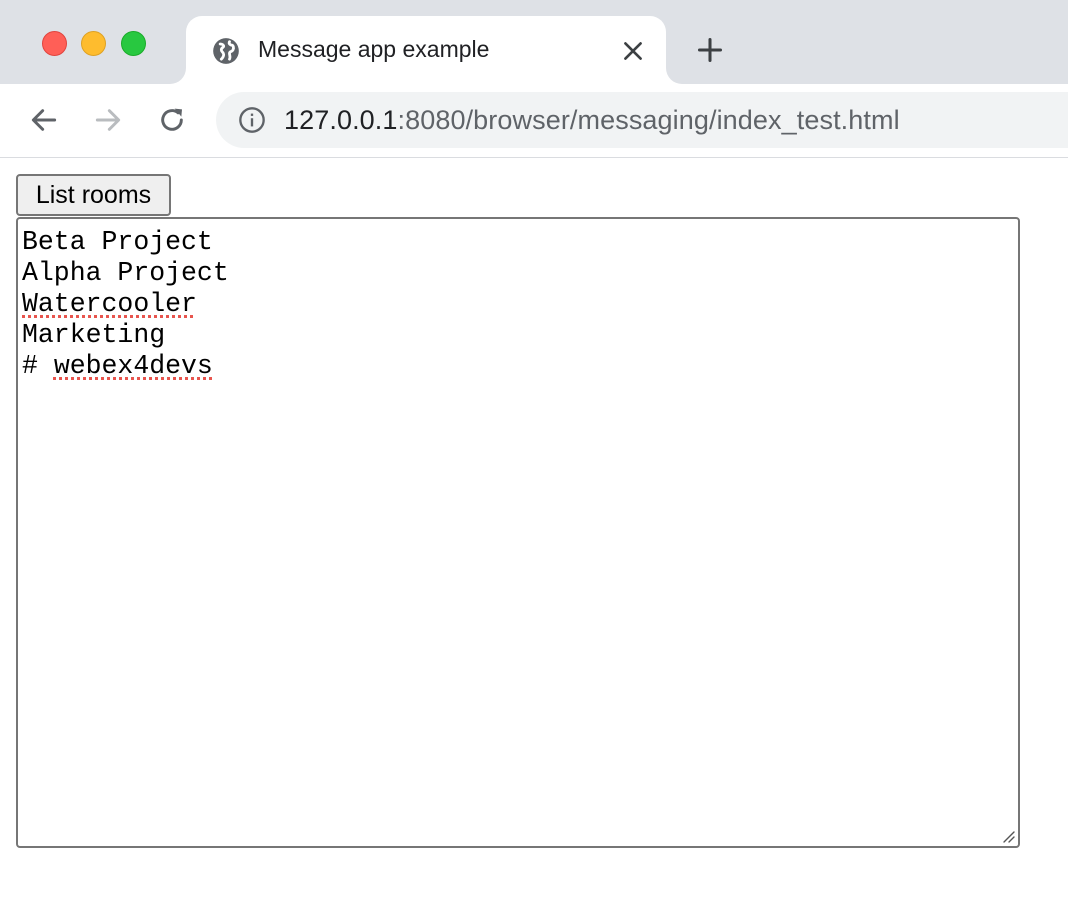 The height and width of the screenshot is (900, 1068). Describe the element at coordinates (633, 51) in the screenshot. I see `close-icon` at that location.